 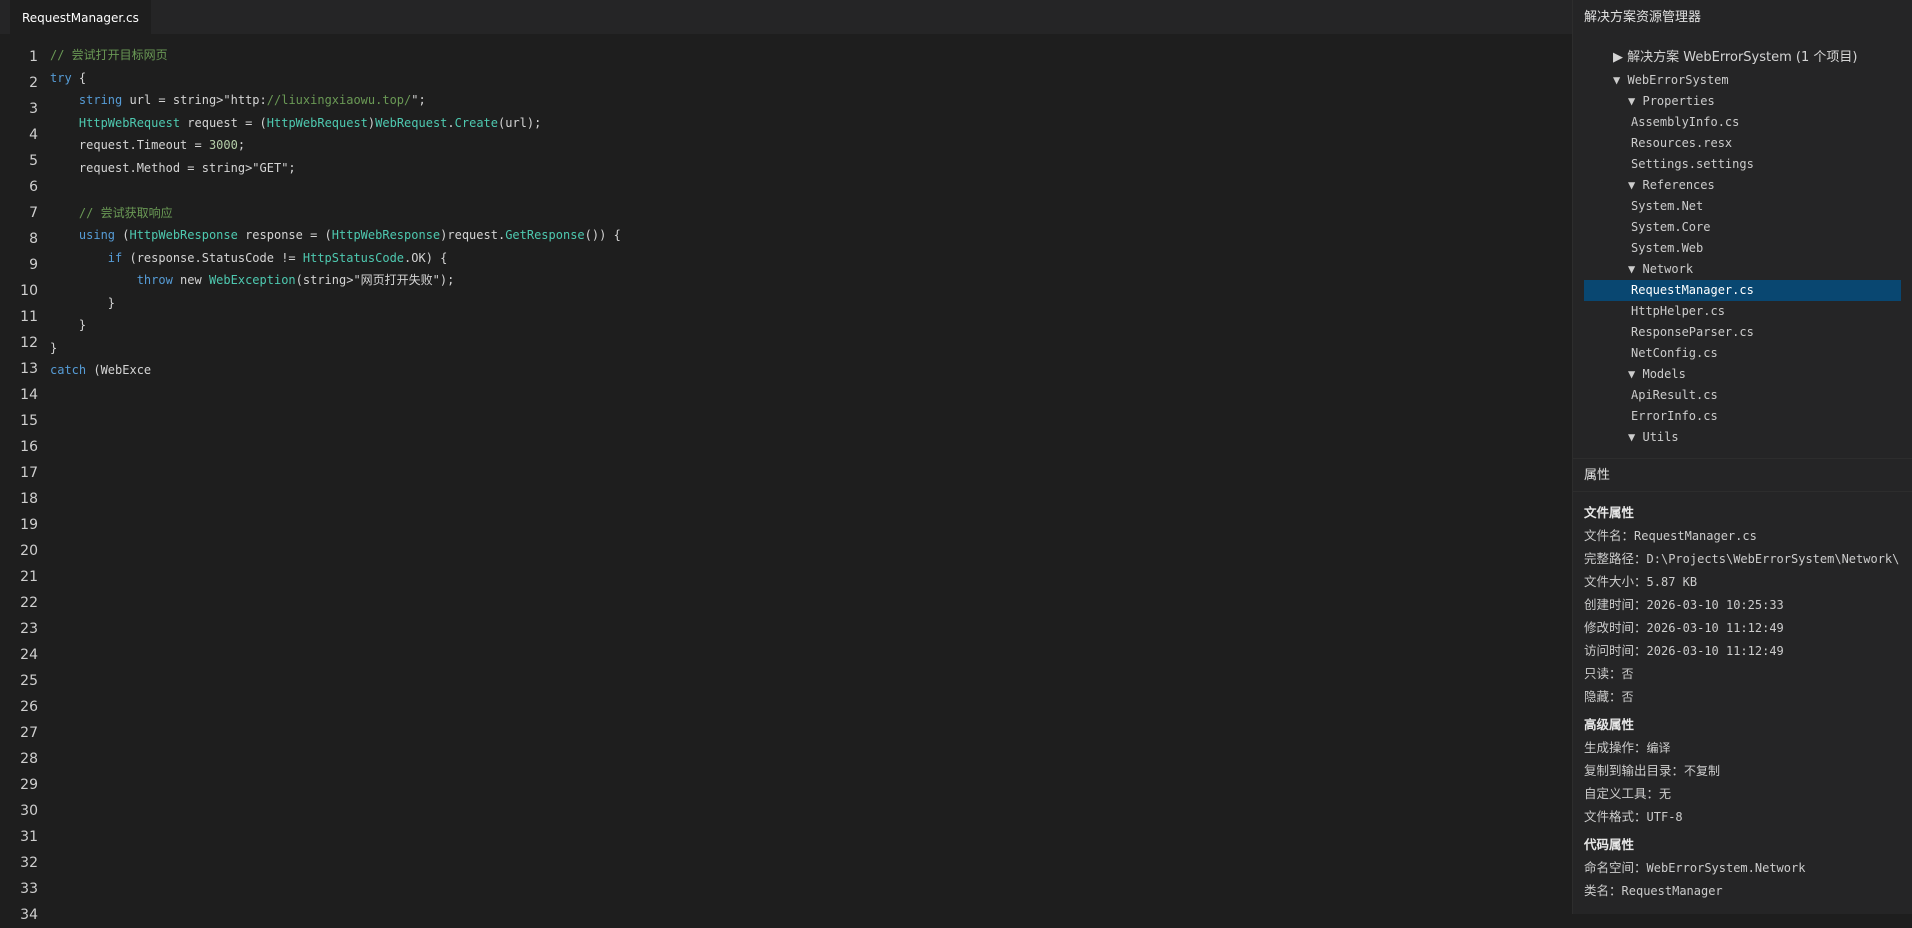 I want to click on property-key: 文件格式：, so click(x=1615, y=816).